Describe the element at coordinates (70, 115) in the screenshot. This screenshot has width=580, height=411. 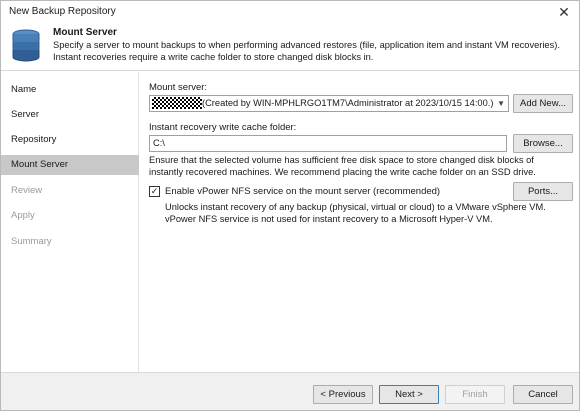
I see `step-server: Server` at that location.